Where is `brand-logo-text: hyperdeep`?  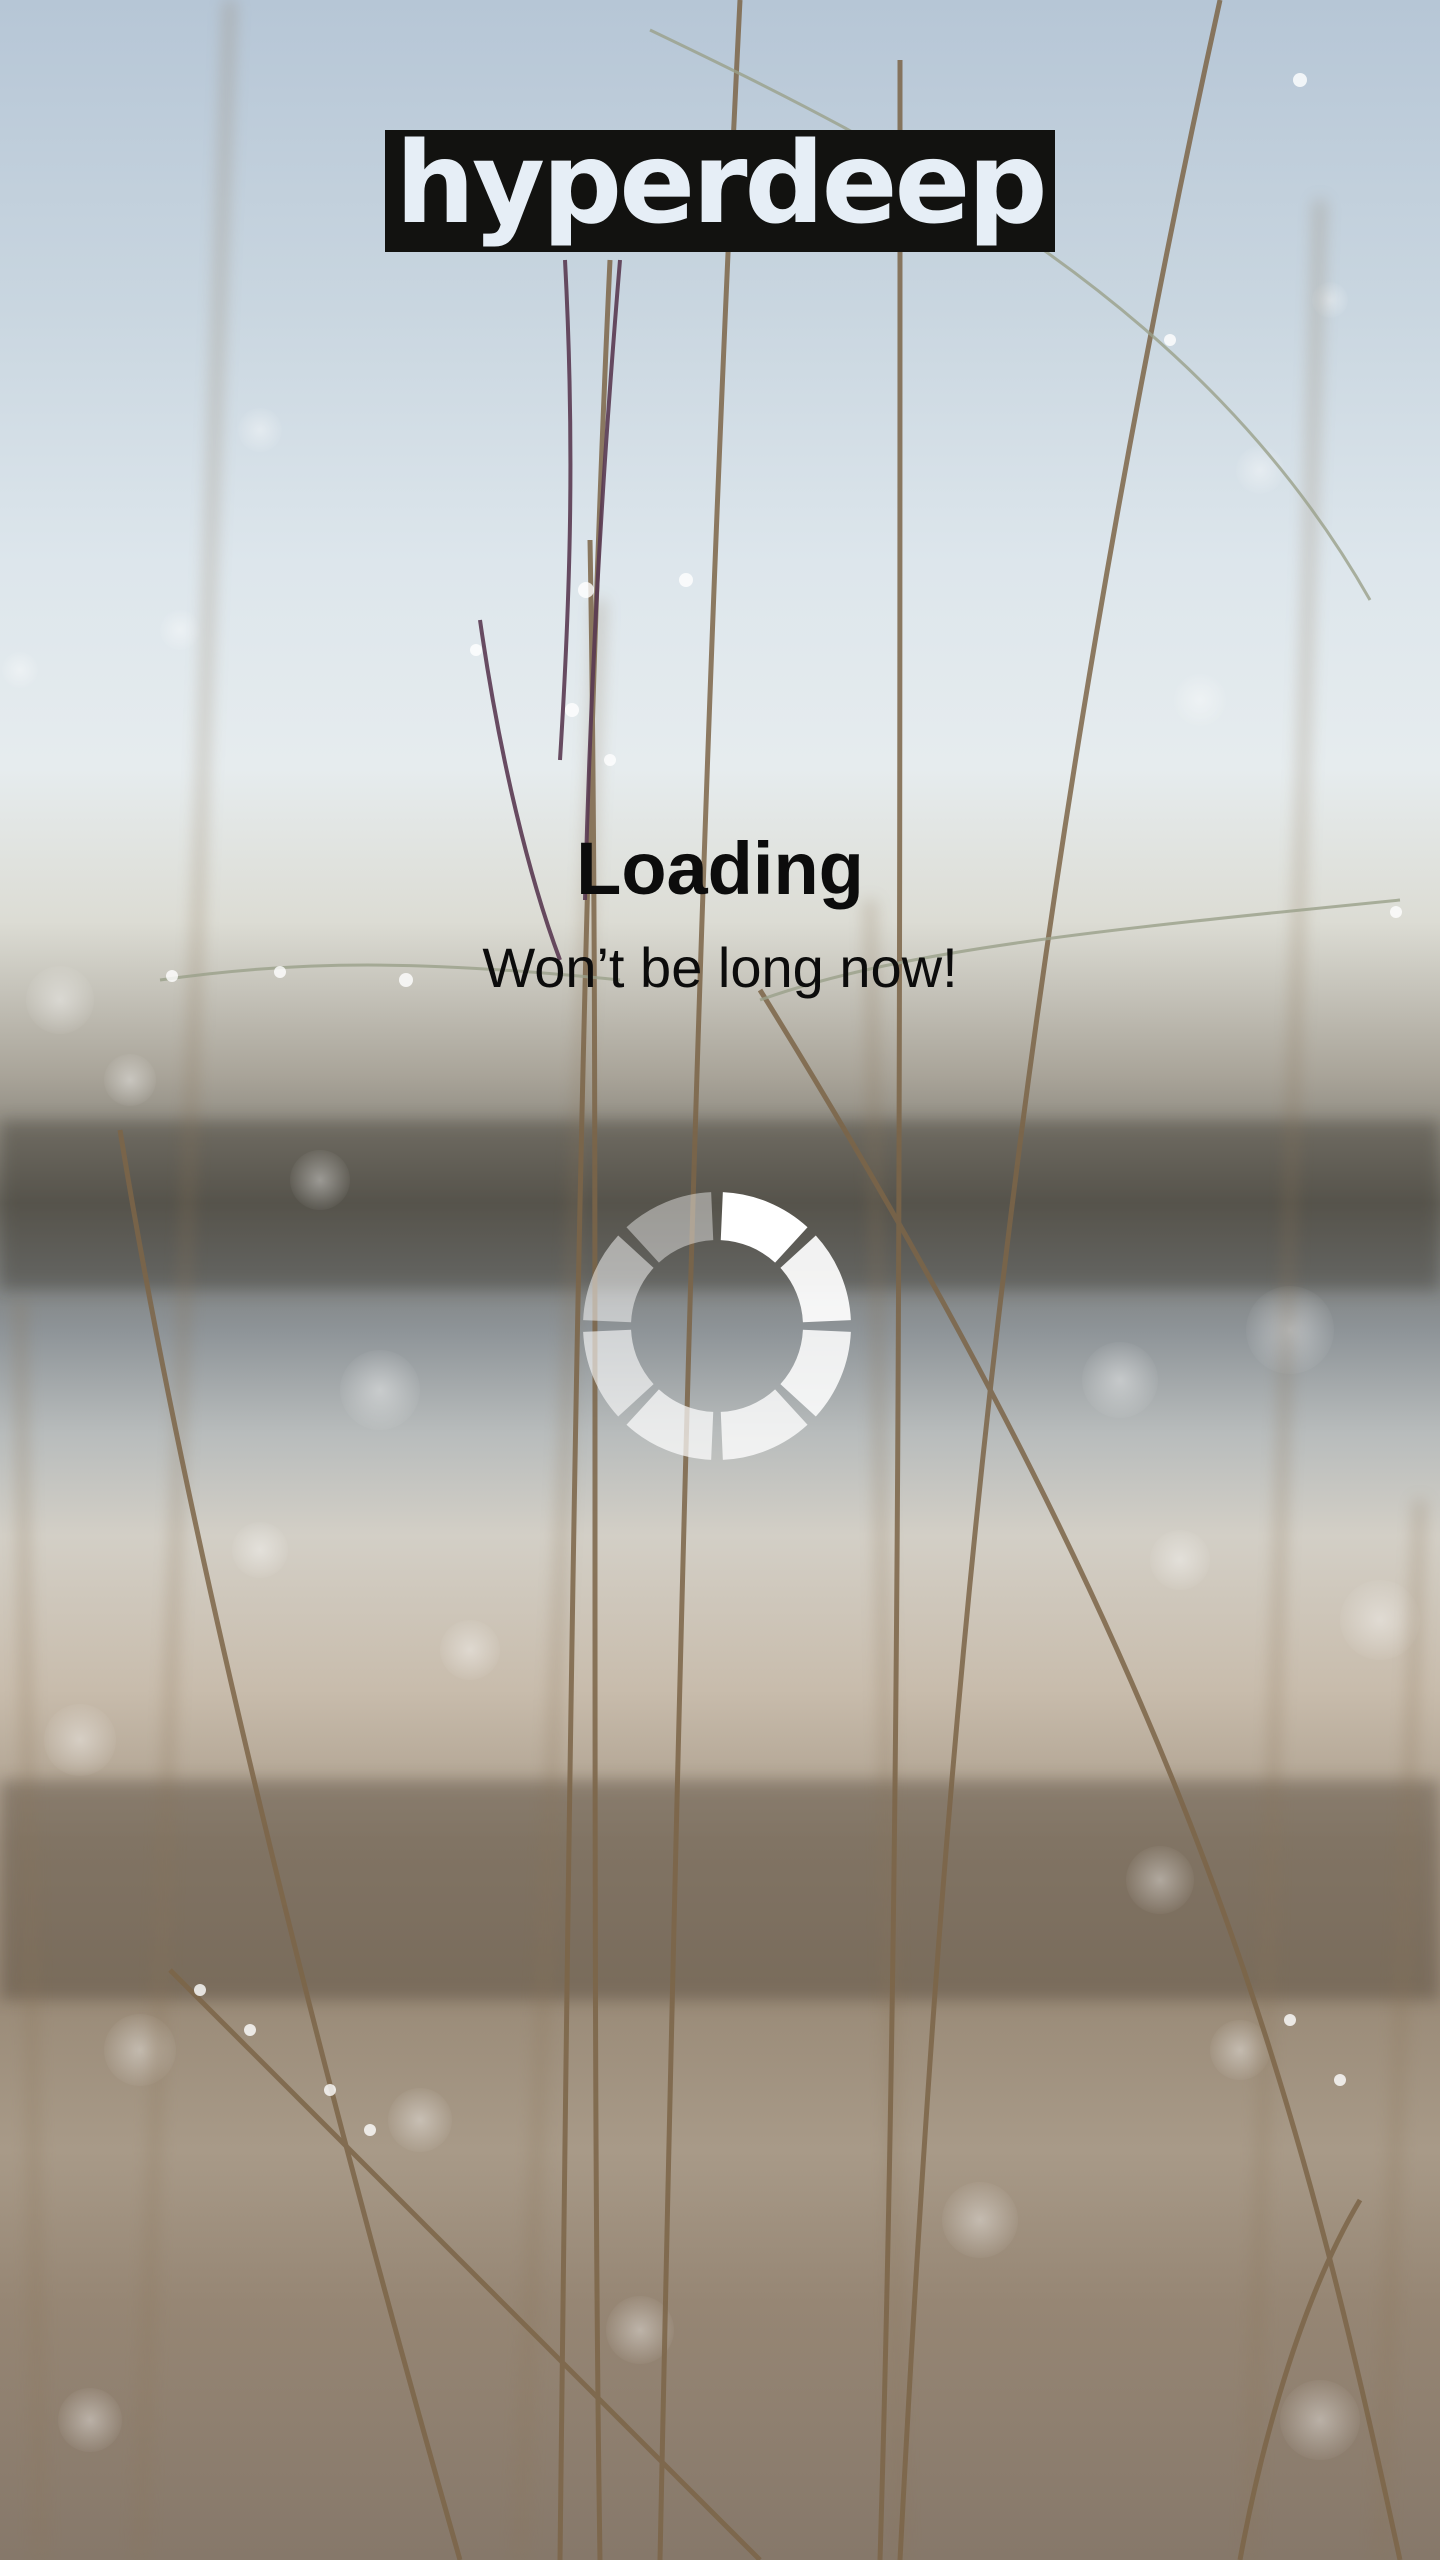 brand-logo-text: hyperdeep is located at coordinates (721, 184).